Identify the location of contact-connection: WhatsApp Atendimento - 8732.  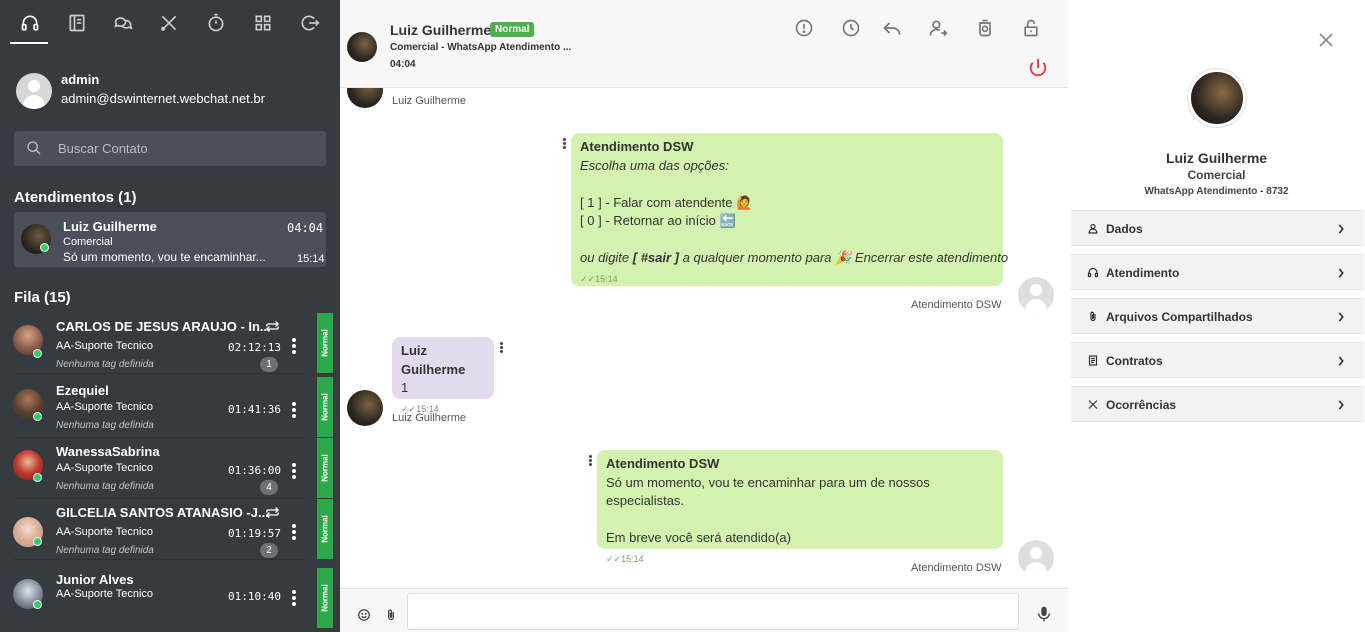
(1216, 191).